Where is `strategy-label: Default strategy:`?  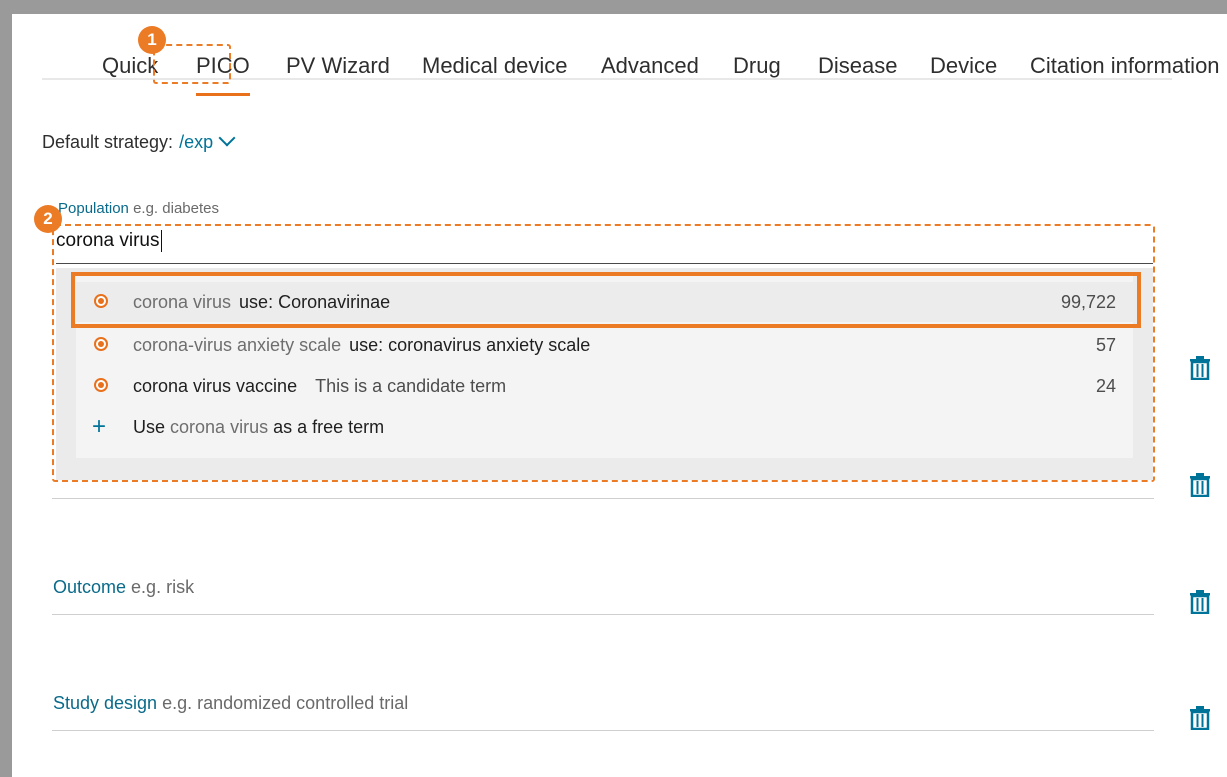 strategy-label: Default strategy: is located at coordinates (108, 142).